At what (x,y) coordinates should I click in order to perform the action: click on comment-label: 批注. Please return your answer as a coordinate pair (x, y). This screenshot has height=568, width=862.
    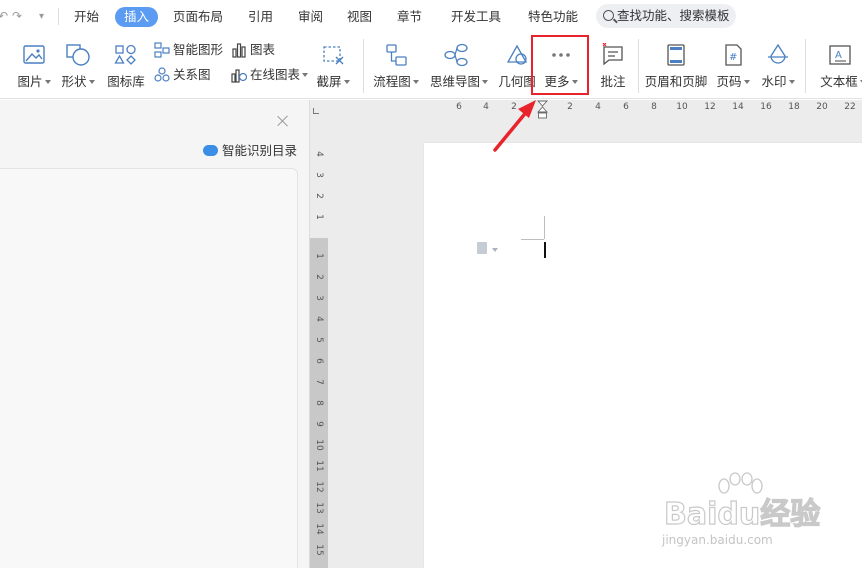
    Looking at the image, I should click on (613, 81).